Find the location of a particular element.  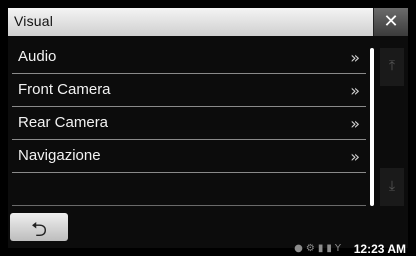

scroll-bottom-icon: ⤓ is located at coordinates (392, 186).